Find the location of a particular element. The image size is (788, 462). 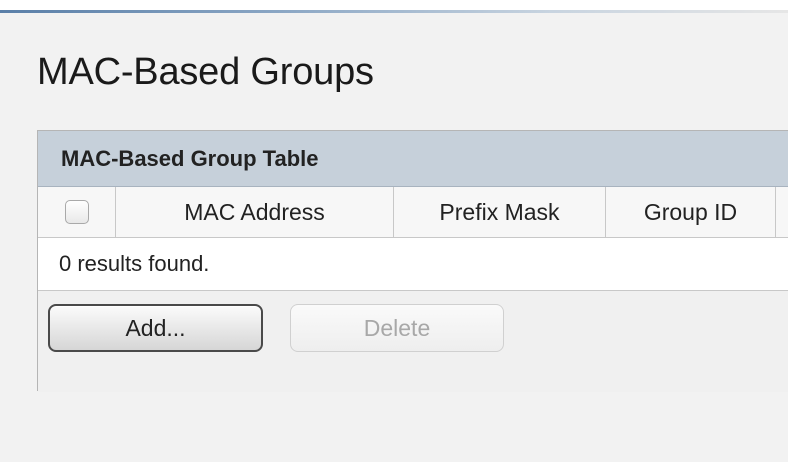

column-header-prefix-mask: Prefix Mask is located at coordinates (500, 212).